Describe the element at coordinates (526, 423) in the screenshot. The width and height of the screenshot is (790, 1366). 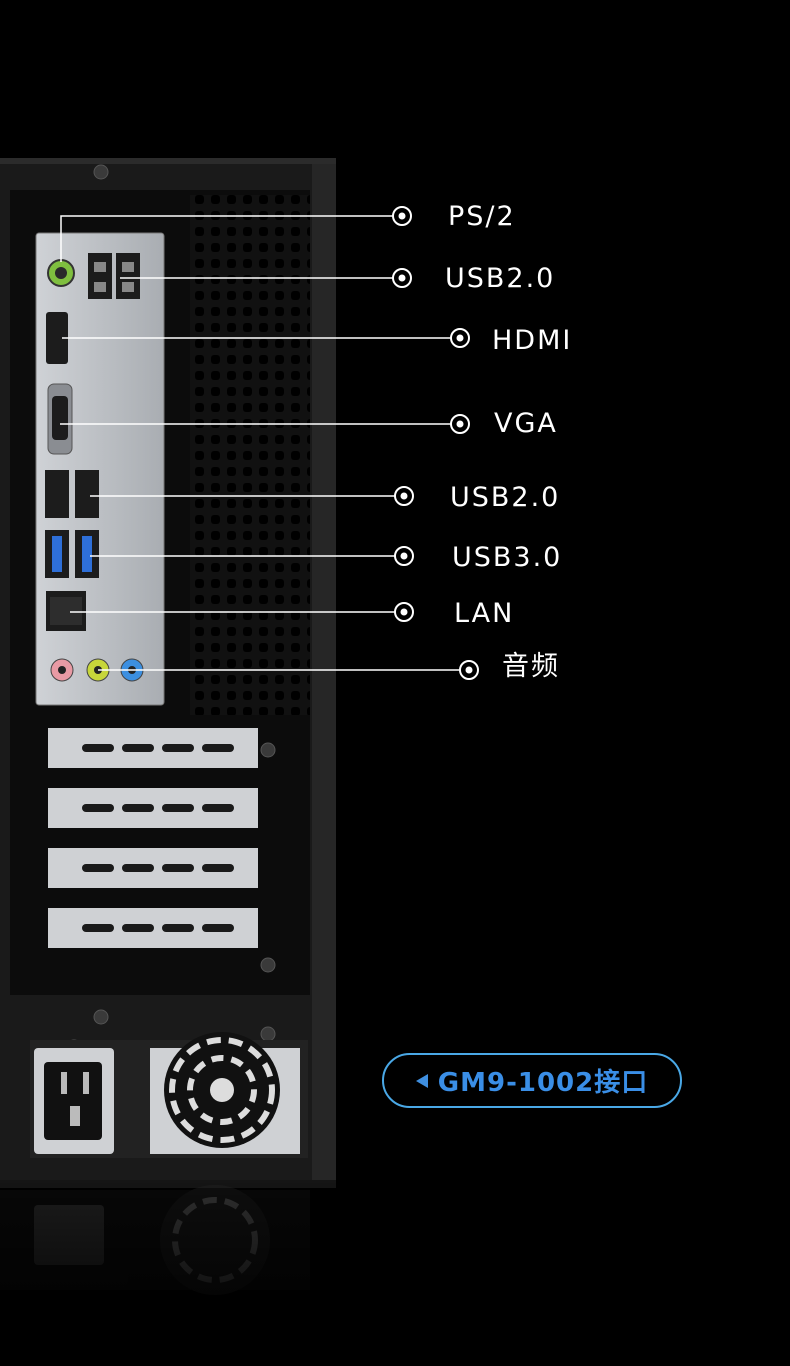
I see `label-vga: VGA` at that location.